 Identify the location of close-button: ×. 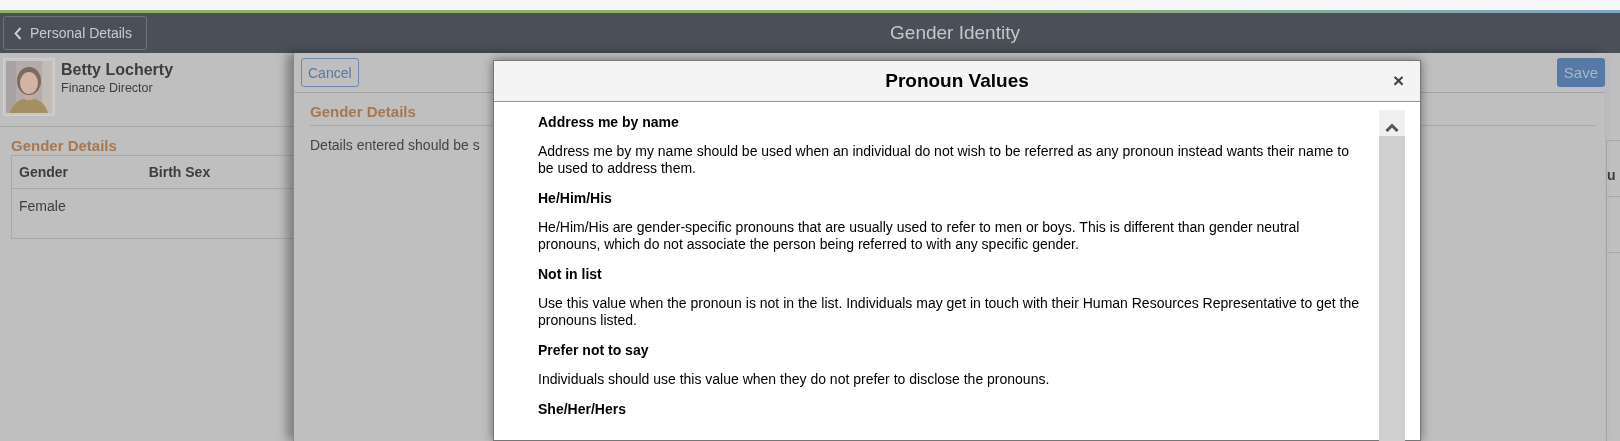
(1398, 81).